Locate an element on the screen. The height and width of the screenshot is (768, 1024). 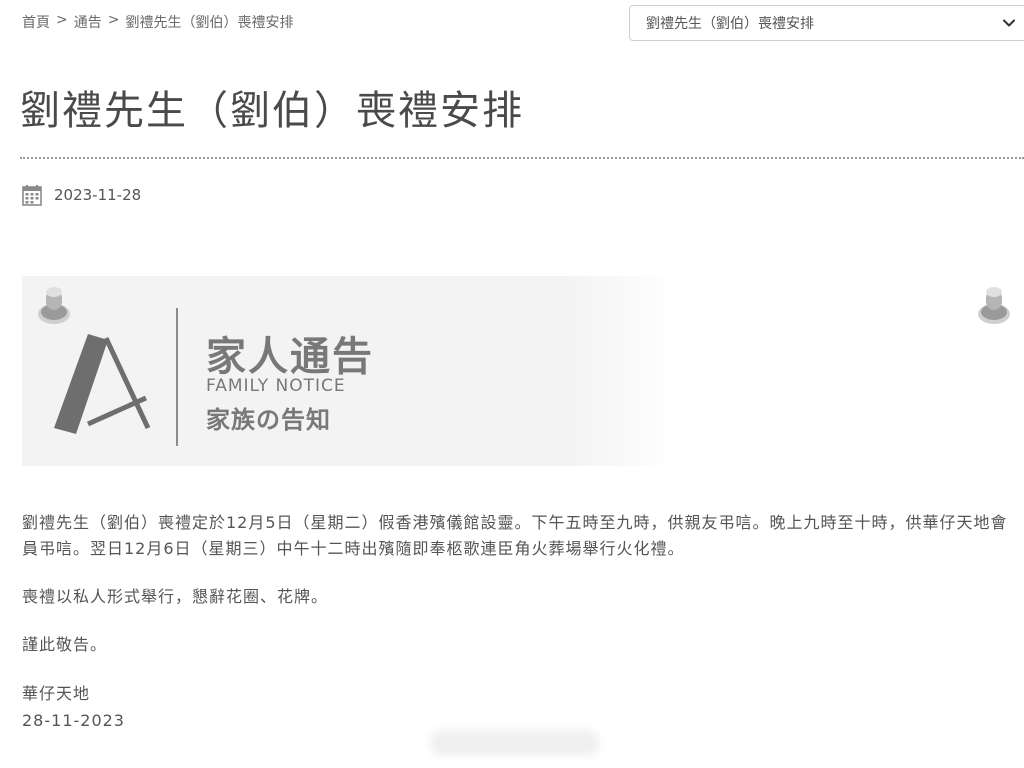
notice-title-cn: 家人通告 is located at coordinates (290, 357).